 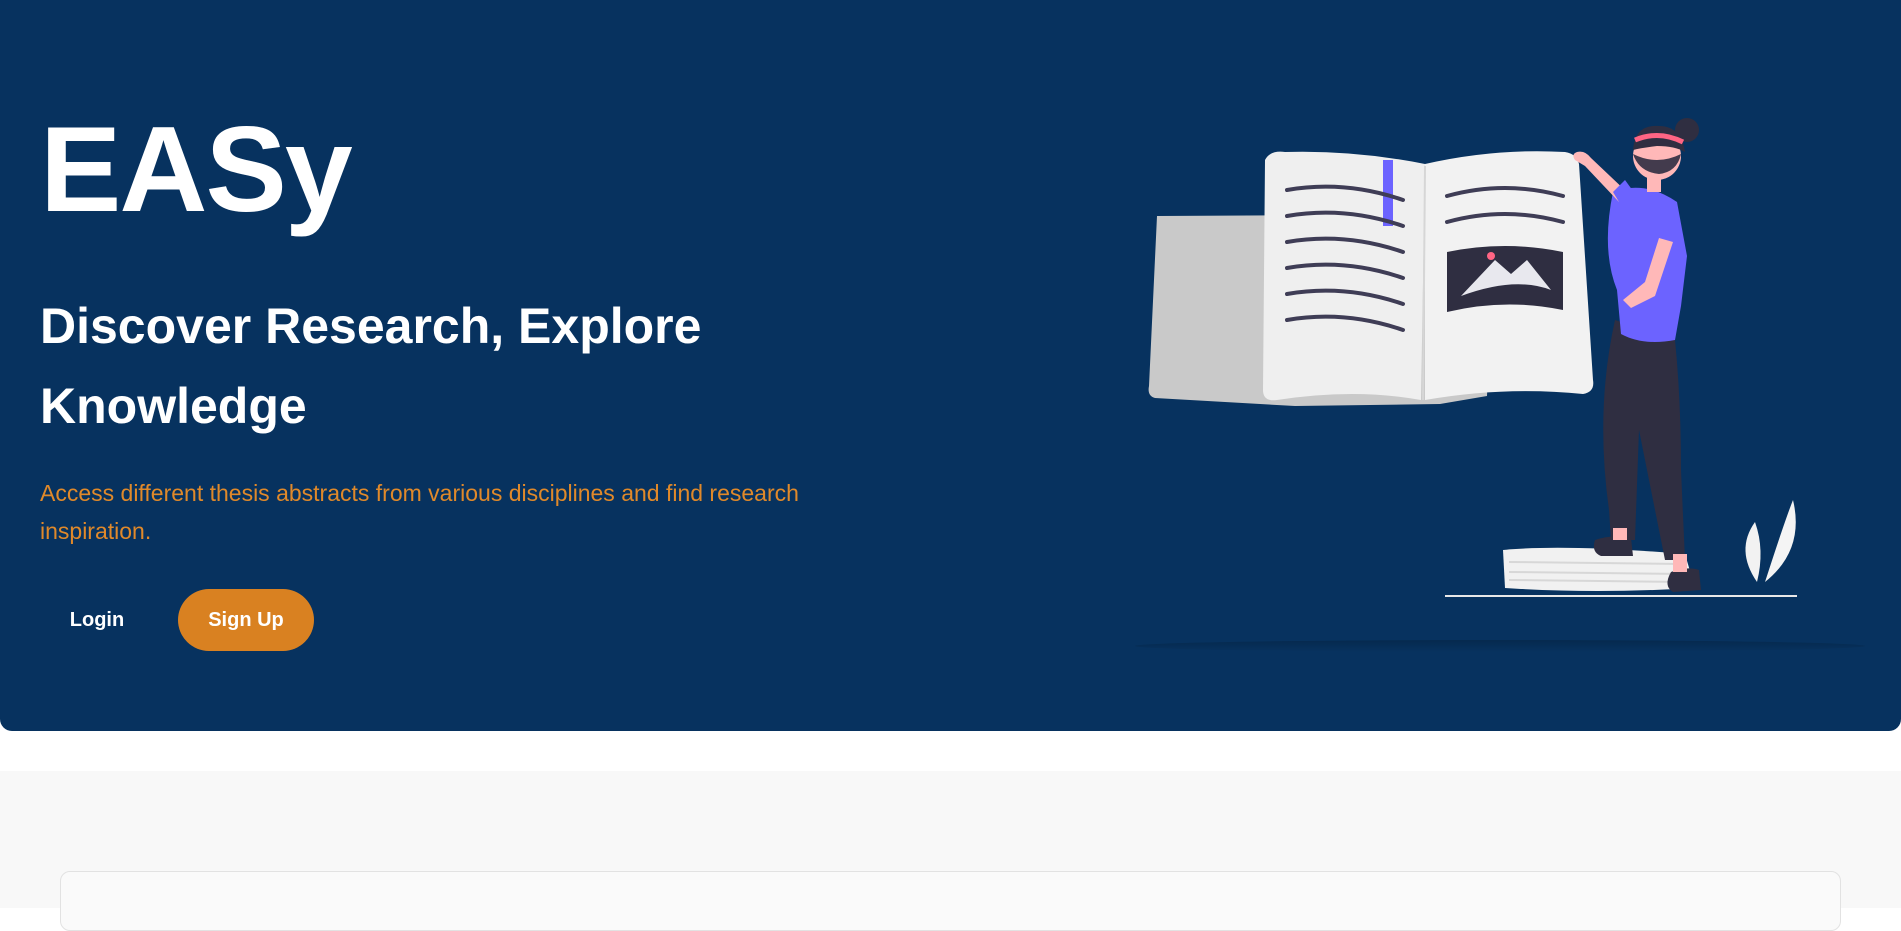 What do you see at coordinates (950, 901) in the screenshot?
I see `content-card` at bounding box center [950, 901].